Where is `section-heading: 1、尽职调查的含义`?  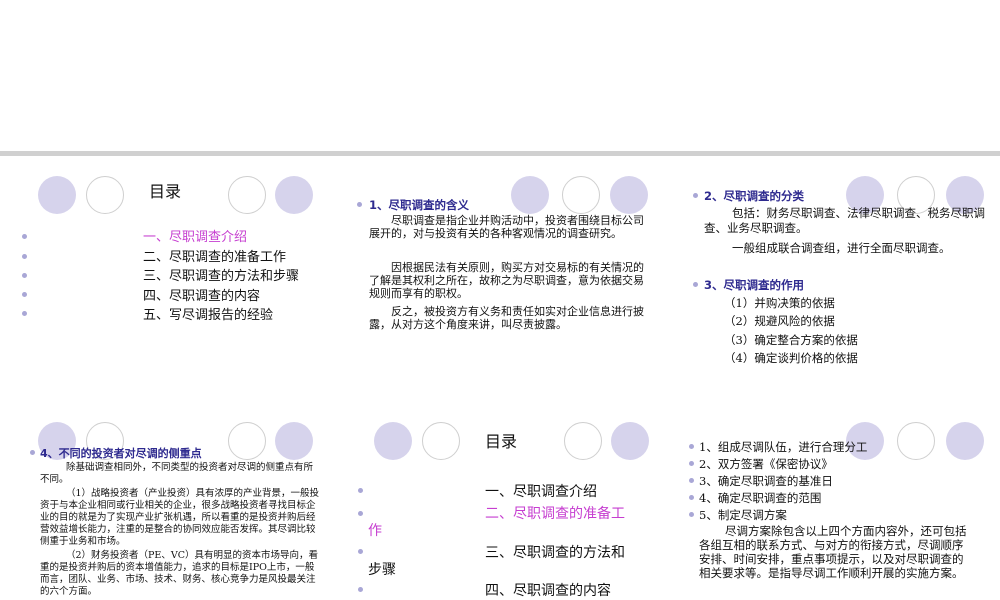
section-heading: 1、尽职调查的含义 is located at coordinates (419, 205).